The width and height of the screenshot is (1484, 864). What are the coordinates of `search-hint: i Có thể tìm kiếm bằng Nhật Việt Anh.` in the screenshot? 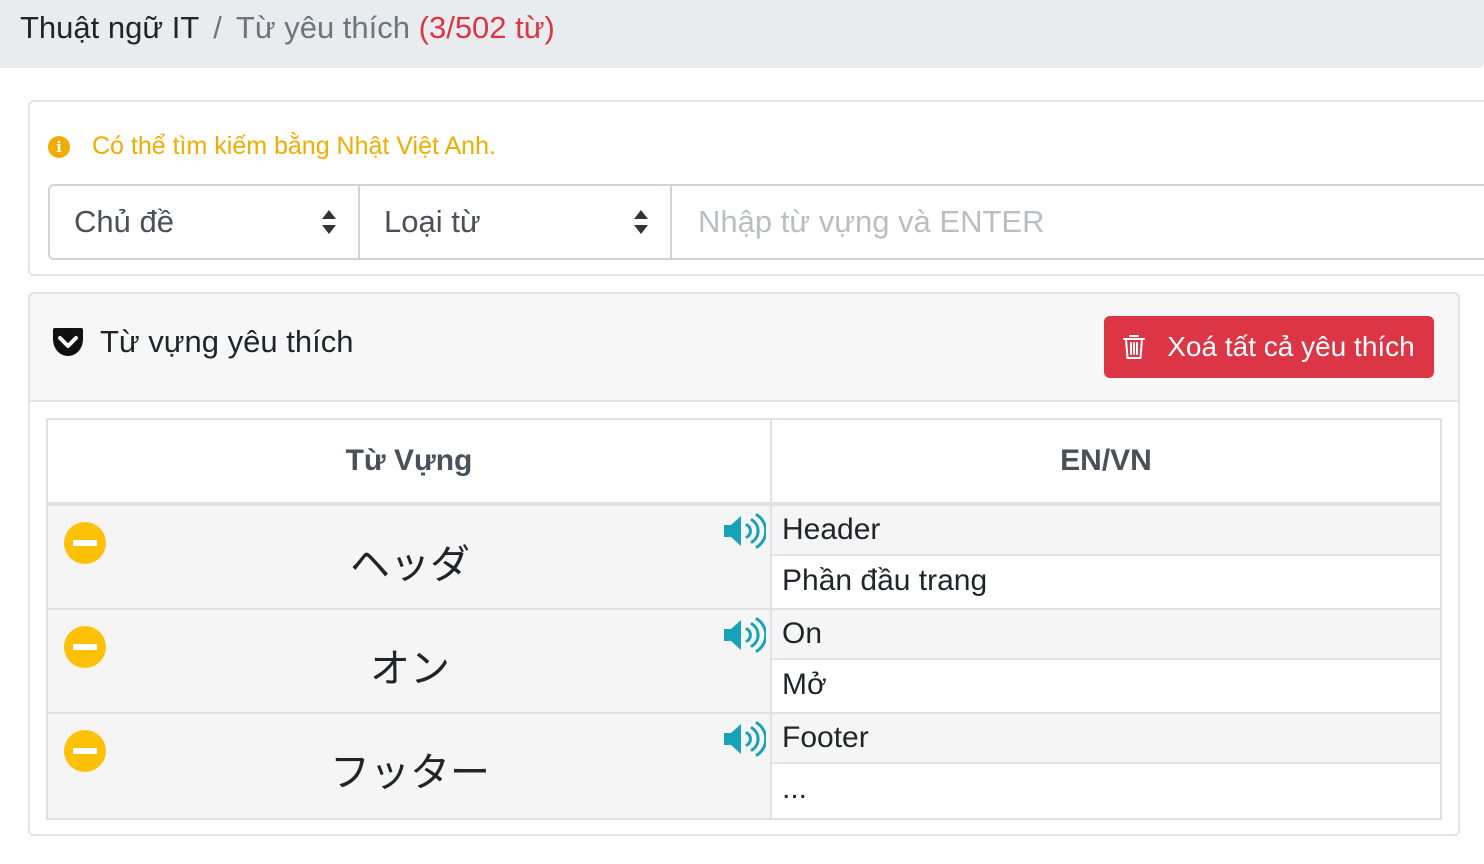 It's located at (272, 146).